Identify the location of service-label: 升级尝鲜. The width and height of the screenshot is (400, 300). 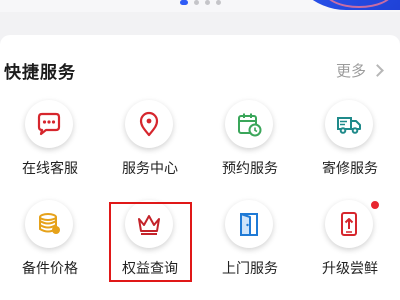
(350, 269).